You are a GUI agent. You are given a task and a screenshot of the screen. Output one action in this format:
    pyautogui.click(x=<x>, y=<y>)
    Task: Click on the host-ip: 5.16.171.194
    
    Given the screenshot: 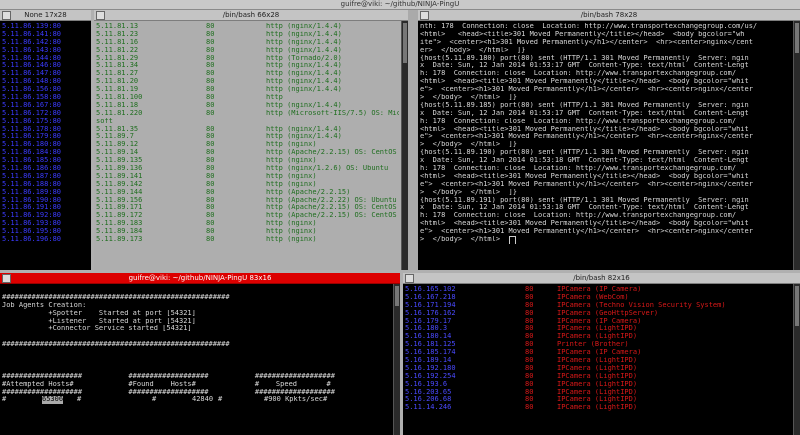 What is the action you would take?
    pyautogui.click(x=430, y=305)
    